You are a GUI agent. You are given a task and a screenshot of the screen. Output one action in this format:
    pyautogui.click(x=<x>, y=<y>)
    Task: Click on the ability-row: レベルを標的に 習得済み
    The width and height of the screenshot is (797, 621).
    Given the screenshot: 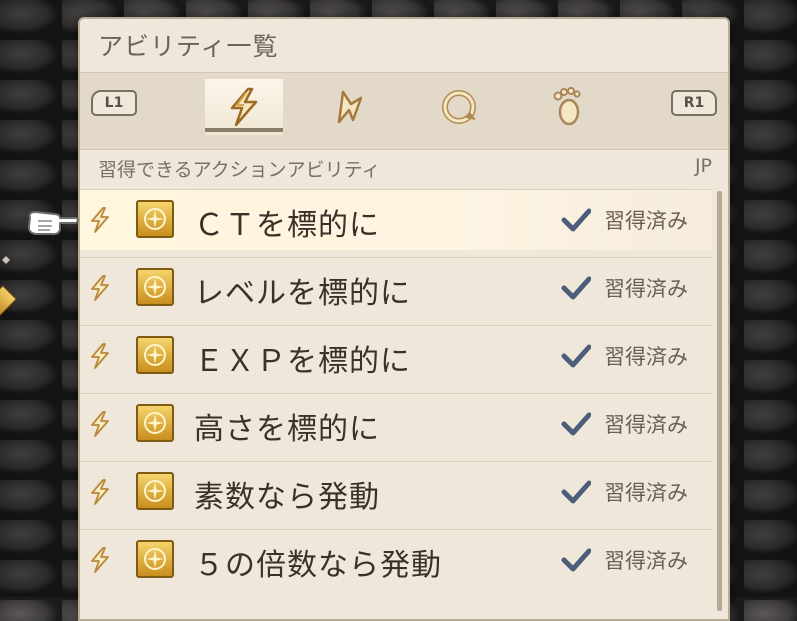 What is the action you would take?
    pyautogui.click(x=396, y=287)
    